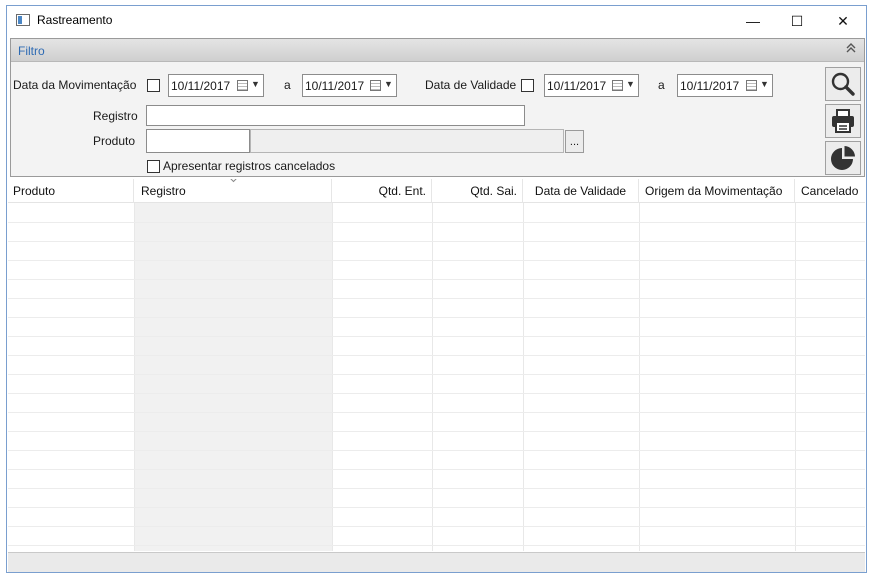  I want to click on produto-code-input, so click(198, 141).